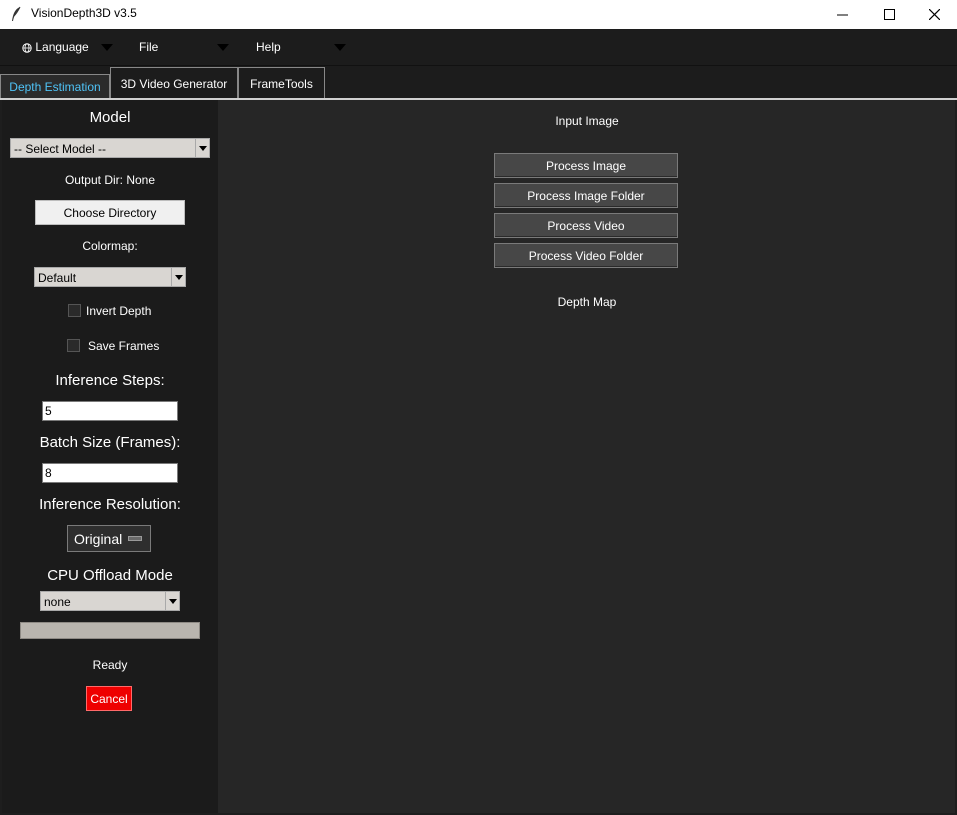 The width and height of the screenshot is (957, 815). I want to click on choose-directory-button-label: Choose Directory, so click(110, 212).